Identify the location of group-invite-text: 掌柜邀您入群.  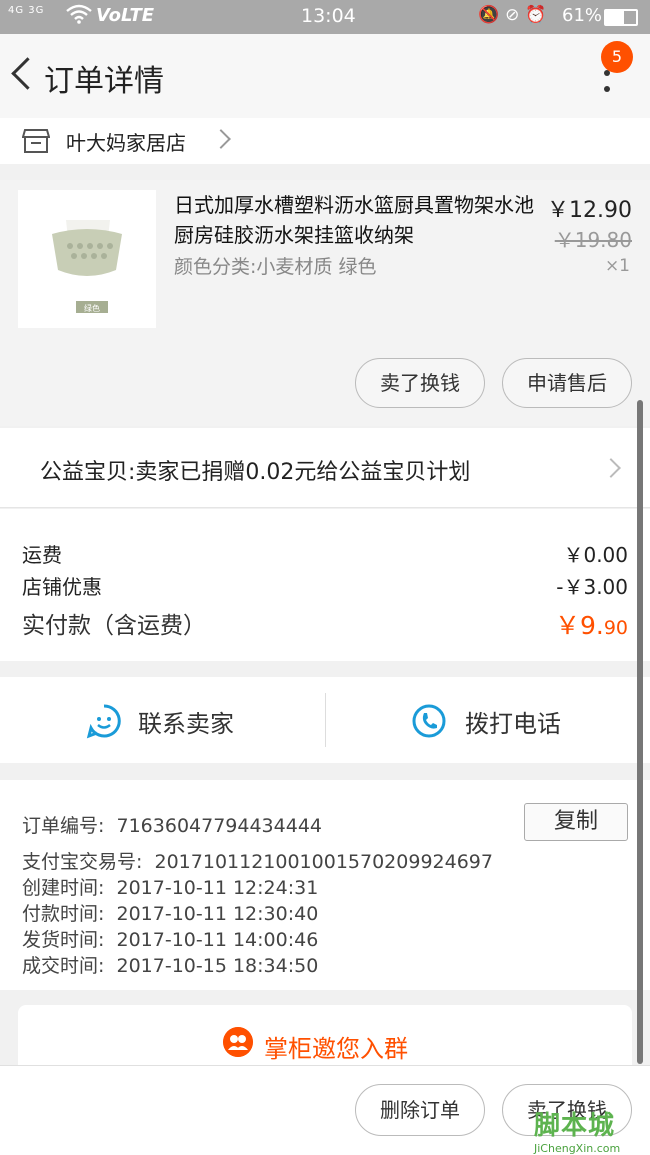
(336, 1049).